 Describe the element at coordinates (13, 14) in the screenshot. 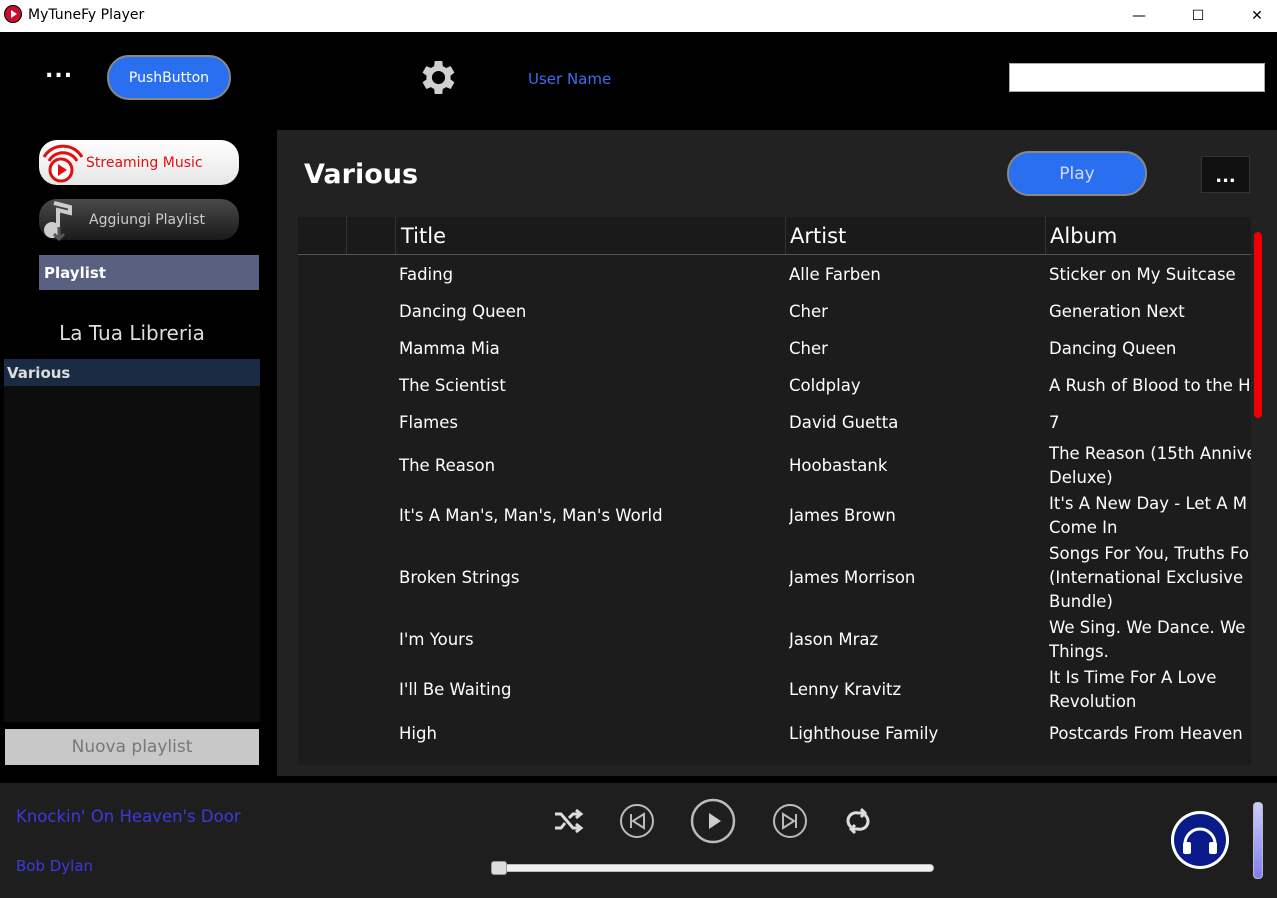

I see `app-logo-icon` at that location.